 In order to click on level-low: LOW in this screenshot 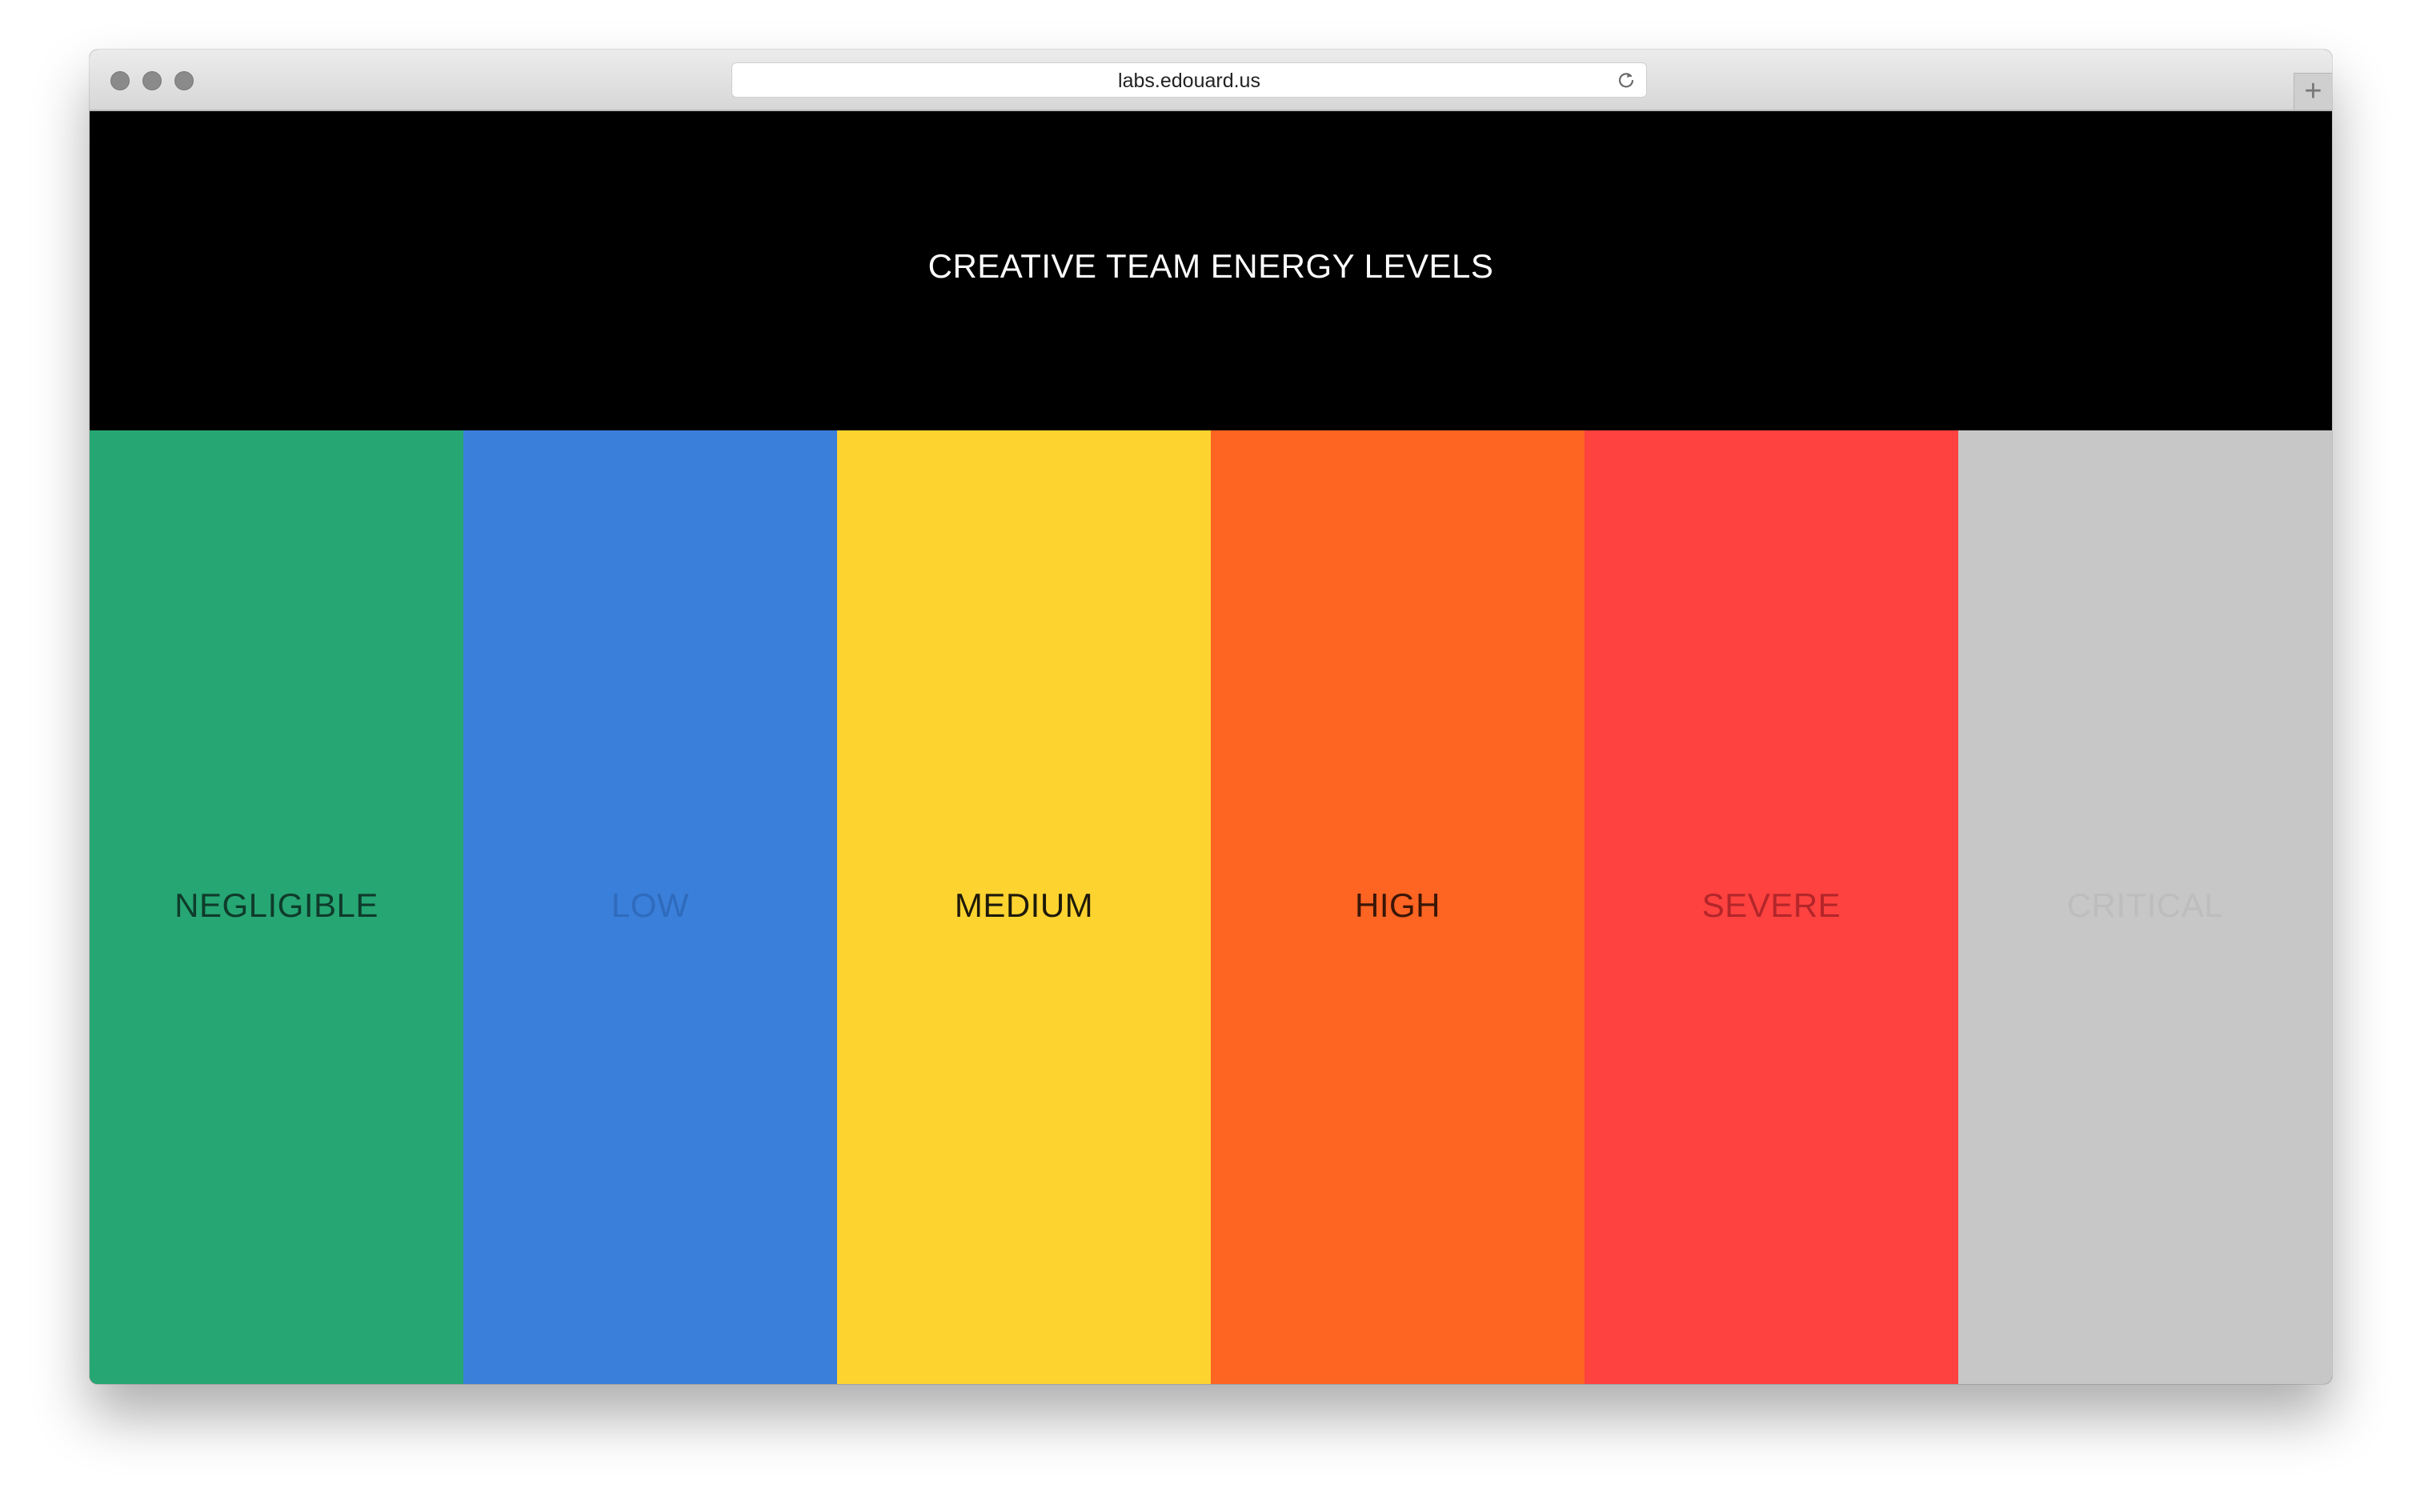, I will do `click(650, 907)`.